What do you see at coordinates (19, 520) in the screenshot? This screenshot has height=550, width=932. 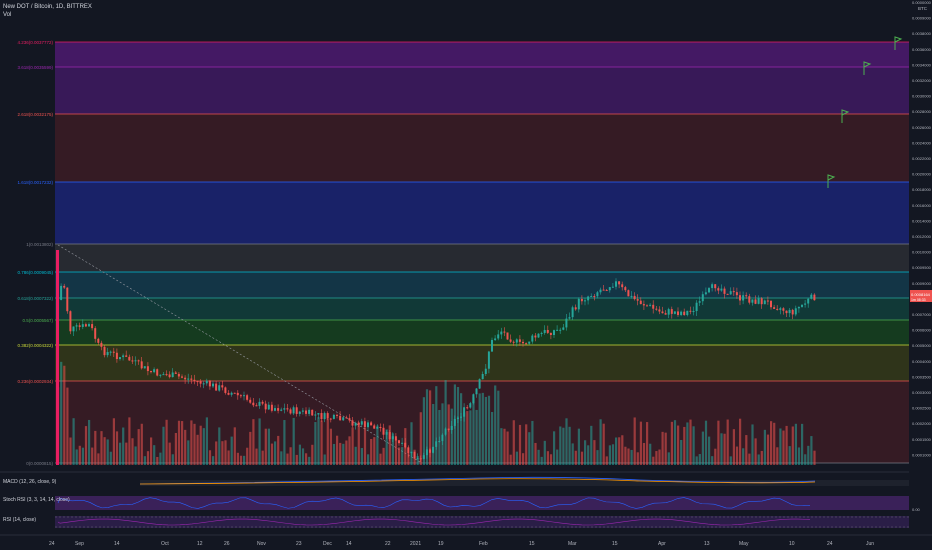 I see `rsi-legend: RSI (14, close)` at bounding box center [19, 520].